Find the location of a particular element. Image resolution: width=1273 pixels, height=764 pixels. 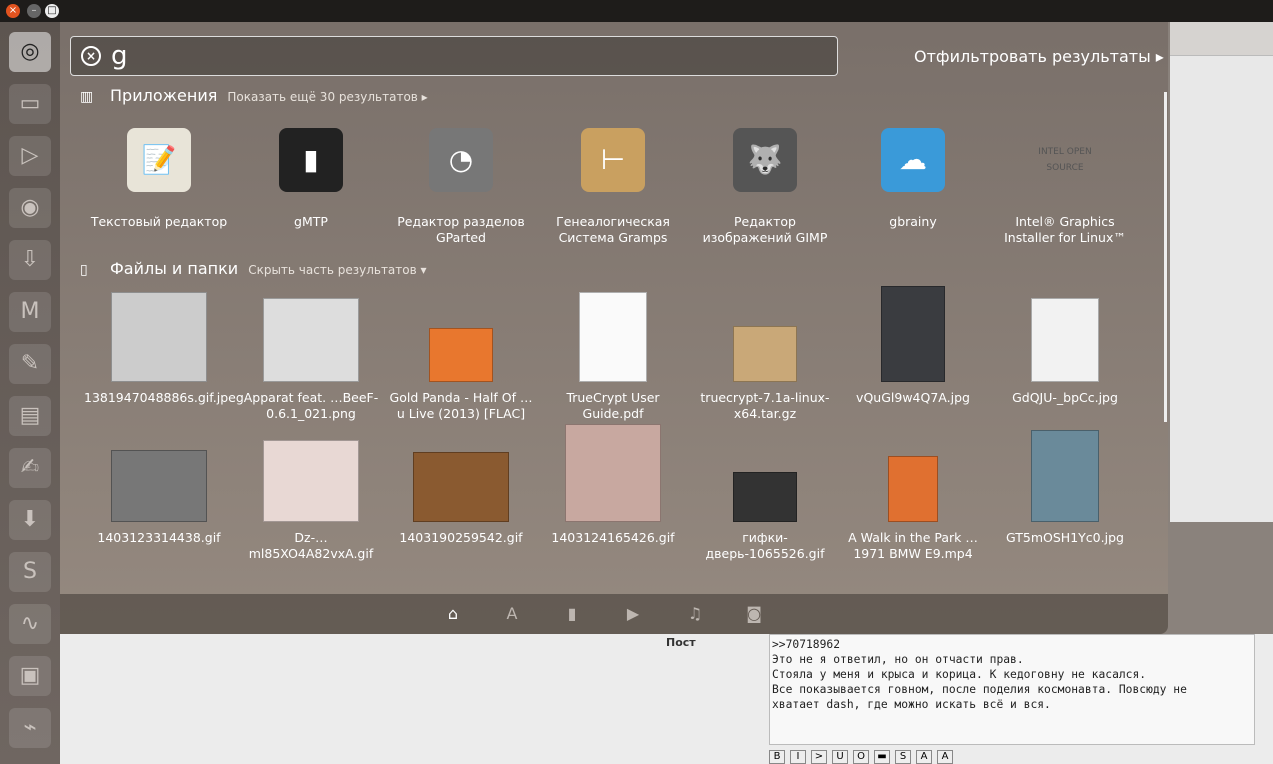

search-input is located at coordinates (461, 56).